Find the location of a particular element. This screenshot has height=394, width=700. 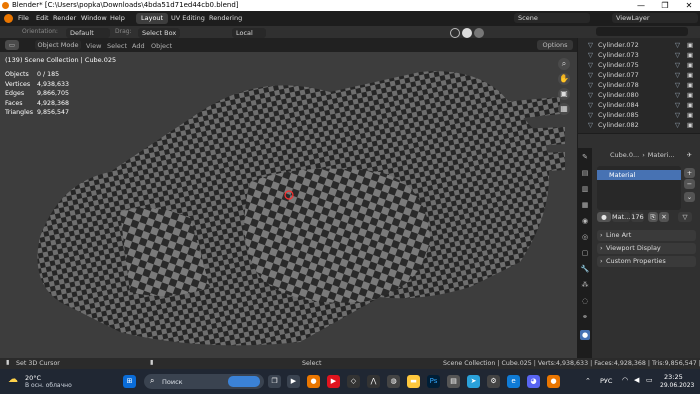

duplicate-icon: ⎘ is located at coordinates (653, 217).